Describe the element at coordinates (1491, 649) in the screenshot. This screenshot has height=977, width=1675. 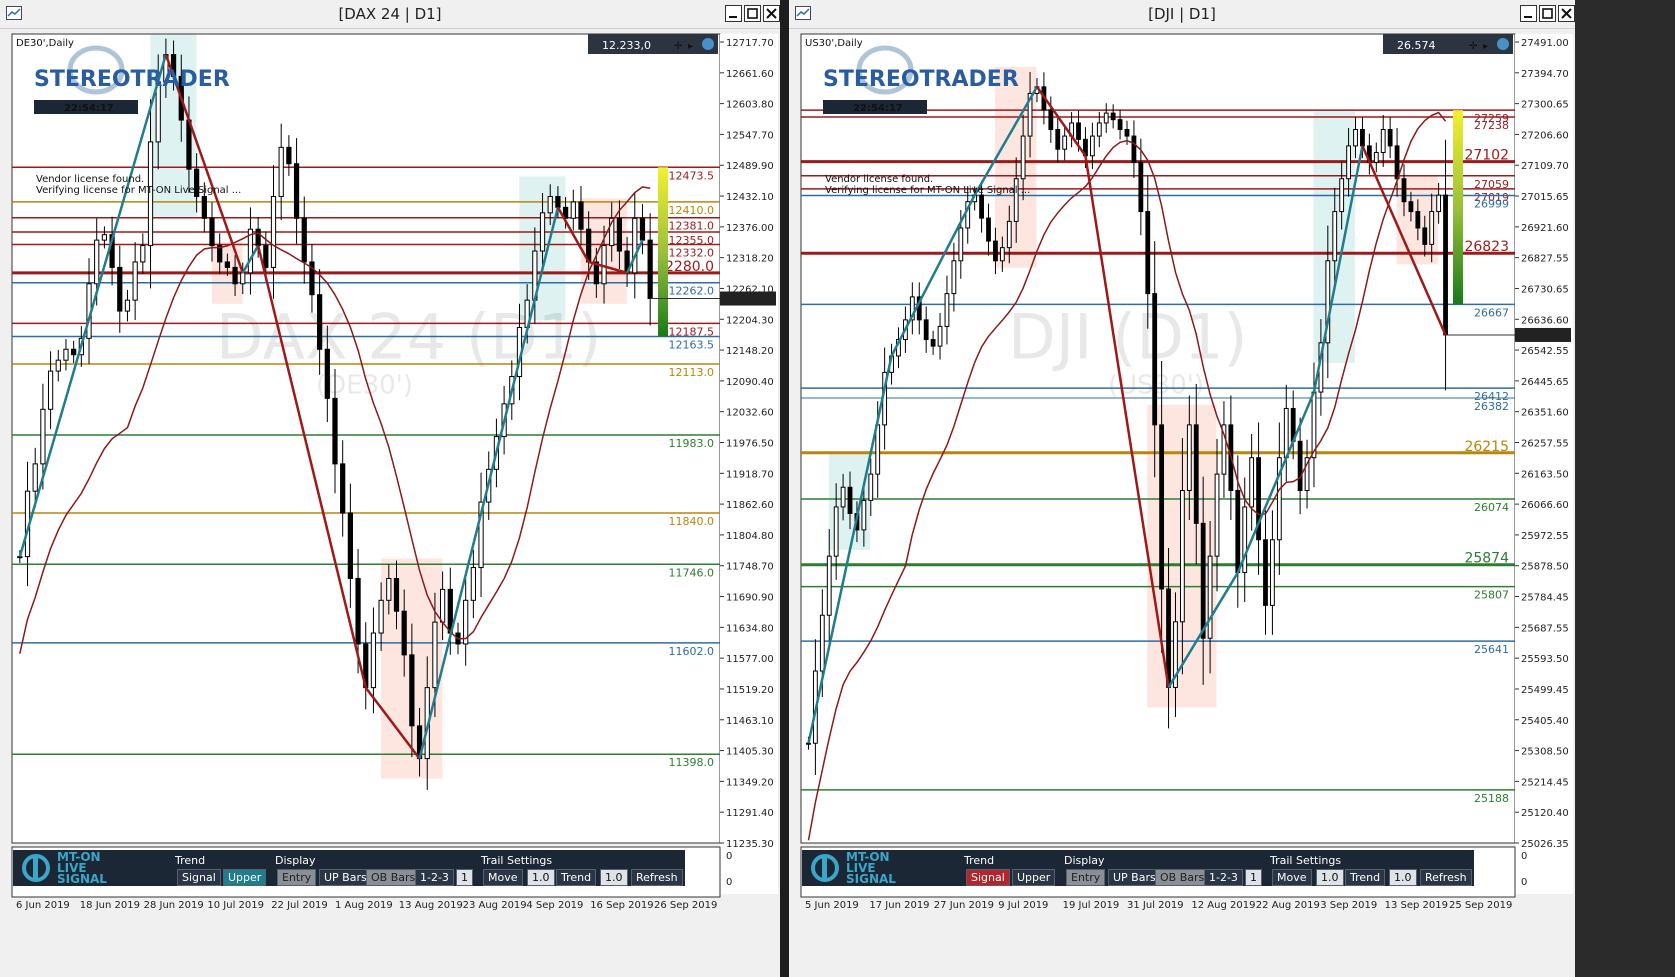
I see `level-label: 25641` at that location.